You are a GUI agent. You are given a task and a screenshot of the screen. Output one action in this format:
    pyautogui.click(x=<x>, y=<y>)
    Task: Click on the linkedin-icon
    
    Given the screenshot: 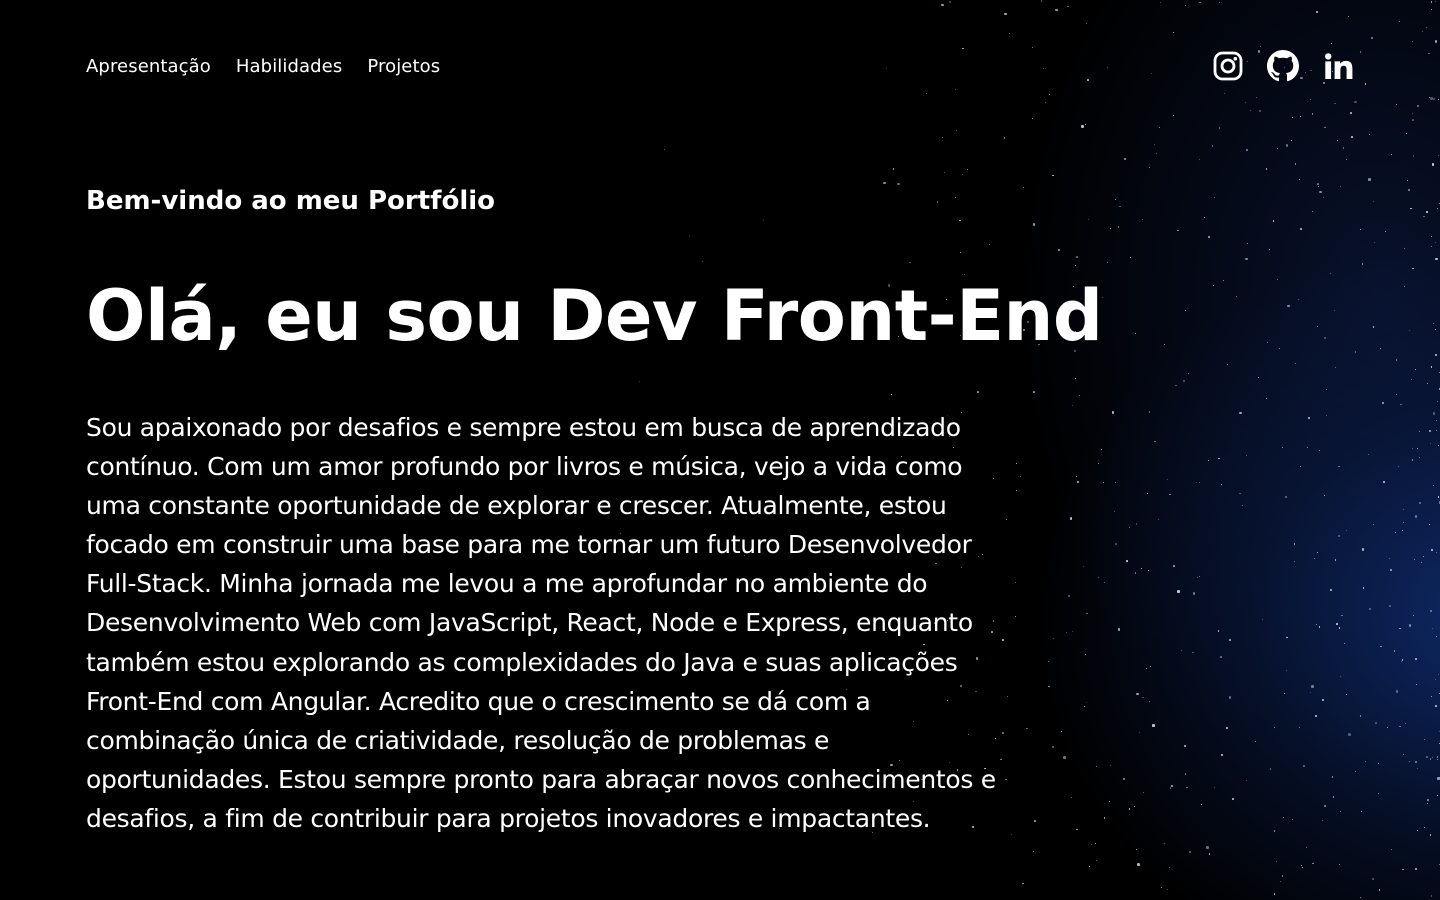 What is the action you would take?
    pyautogui.click(x=1339, y=66)
    